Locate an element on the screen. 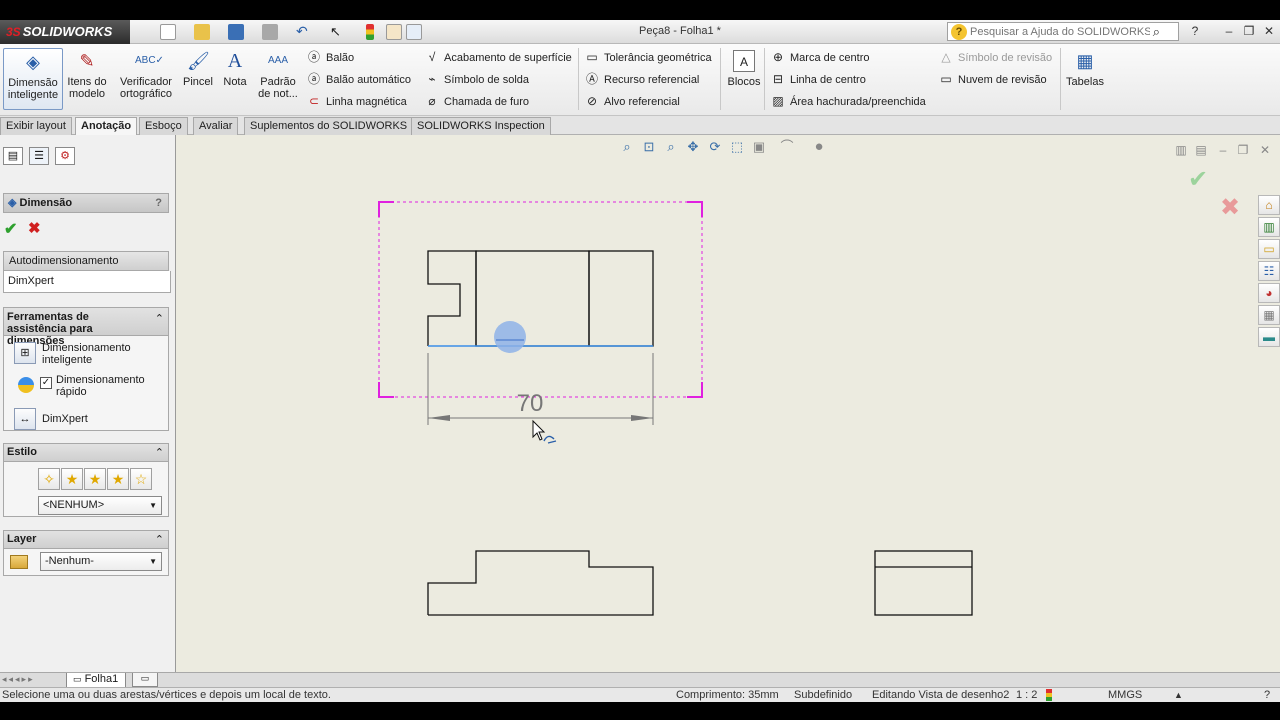 The image size is (1280, 720). help-search-input is located at coordinates (1060, 31).